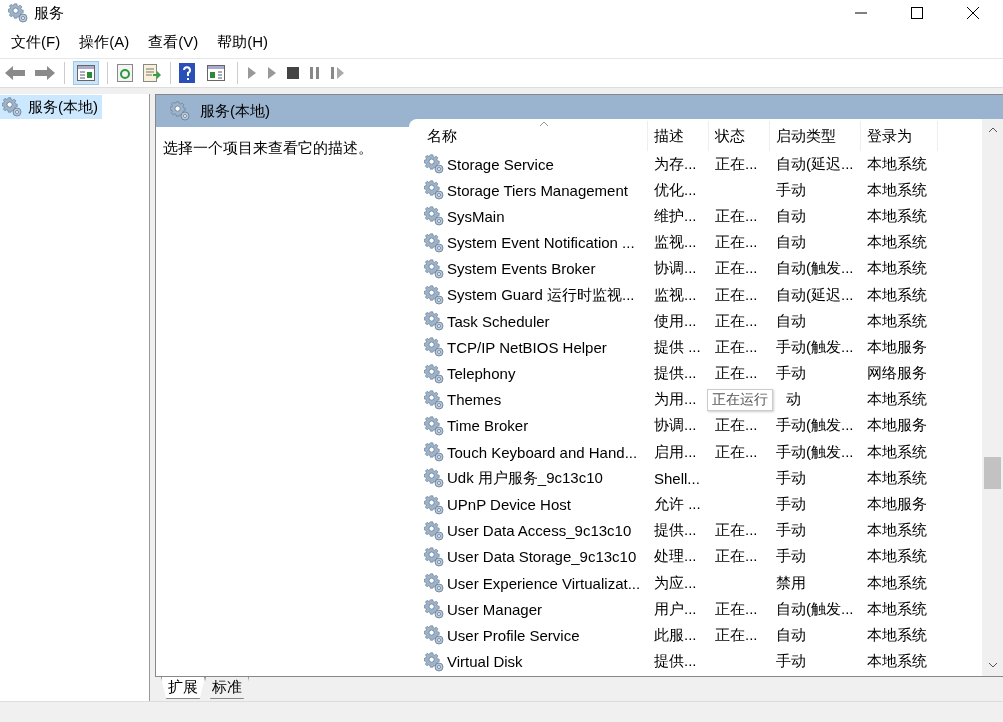  What do you see at coordinates (537, 190) in the screenshot?
I see `service-name: Storage Tiers Management` at bounding box center [537, 190].